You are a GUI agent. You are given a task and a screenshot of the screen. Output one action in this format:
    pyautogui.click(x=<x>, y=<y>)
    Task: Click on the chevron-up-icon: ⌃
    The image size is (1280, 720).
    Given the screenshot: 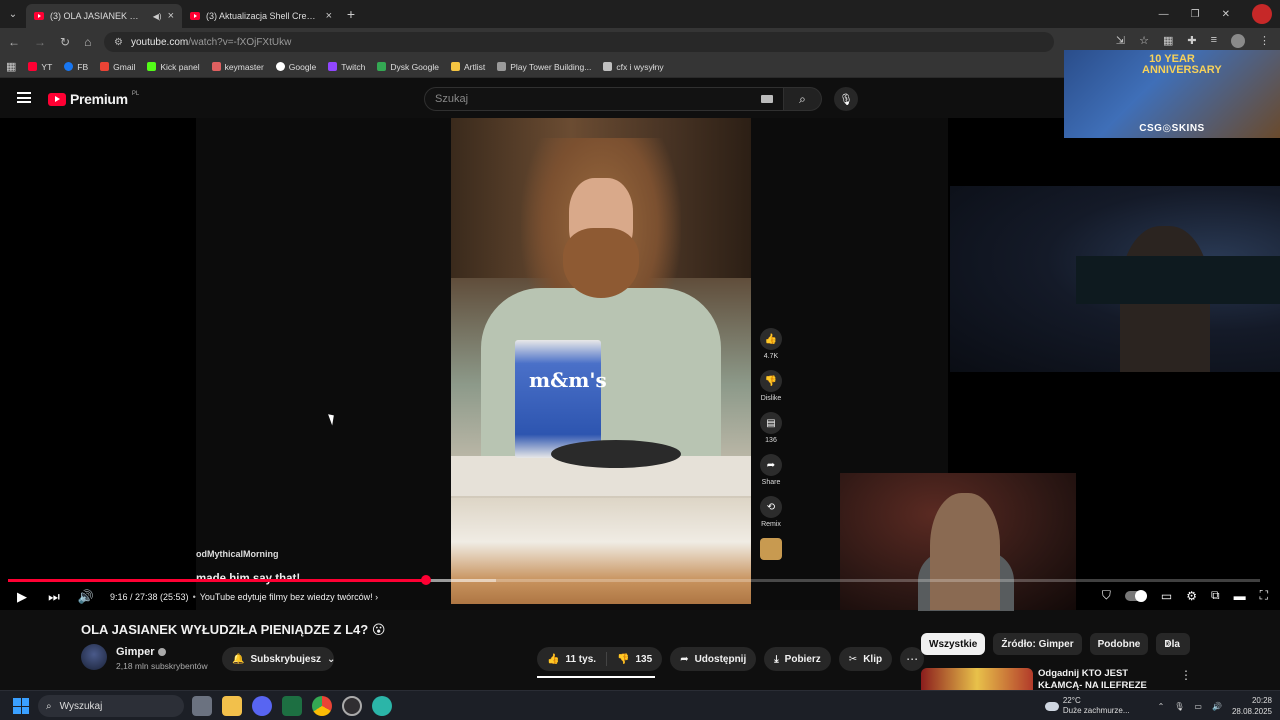 What is the action you would take?
    pyautogui.click(x=1161, y=706)
    